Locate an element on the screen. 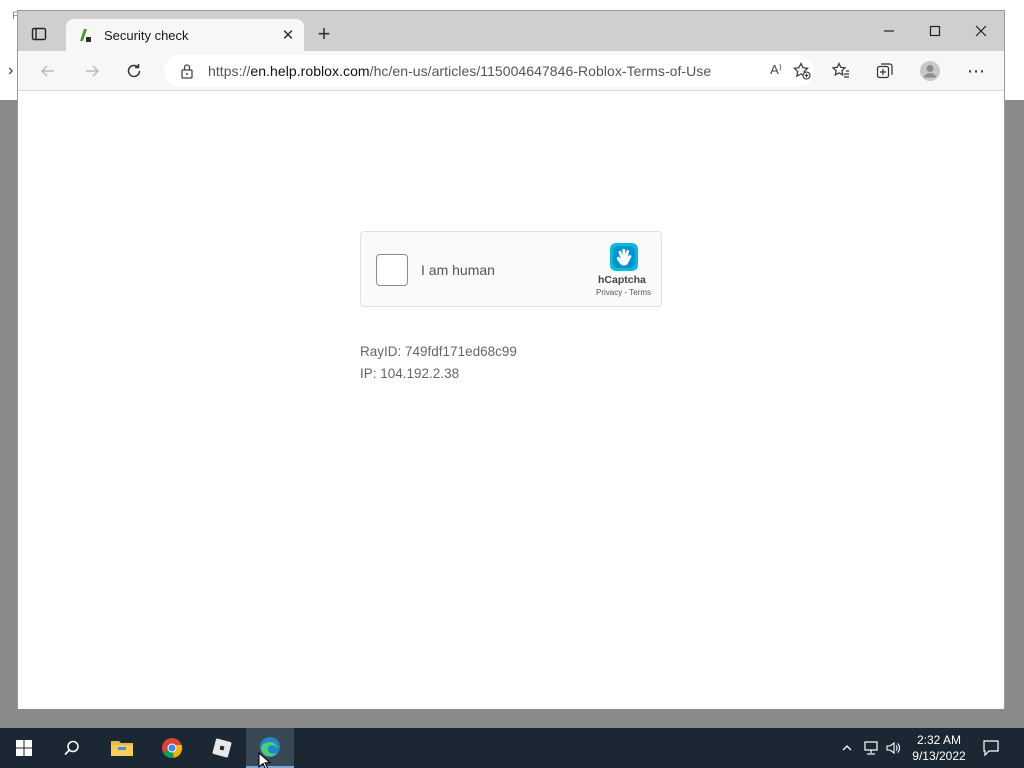 This screenshot has height=768, width=1024. search-icon is located at coordinates (71, 748).